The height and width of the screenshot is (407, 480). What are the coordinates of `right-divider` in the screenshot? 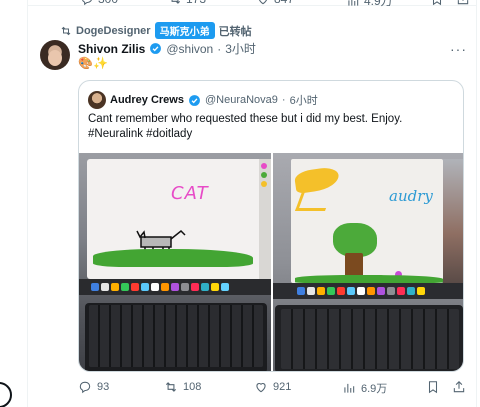 It's located at (476, 203).